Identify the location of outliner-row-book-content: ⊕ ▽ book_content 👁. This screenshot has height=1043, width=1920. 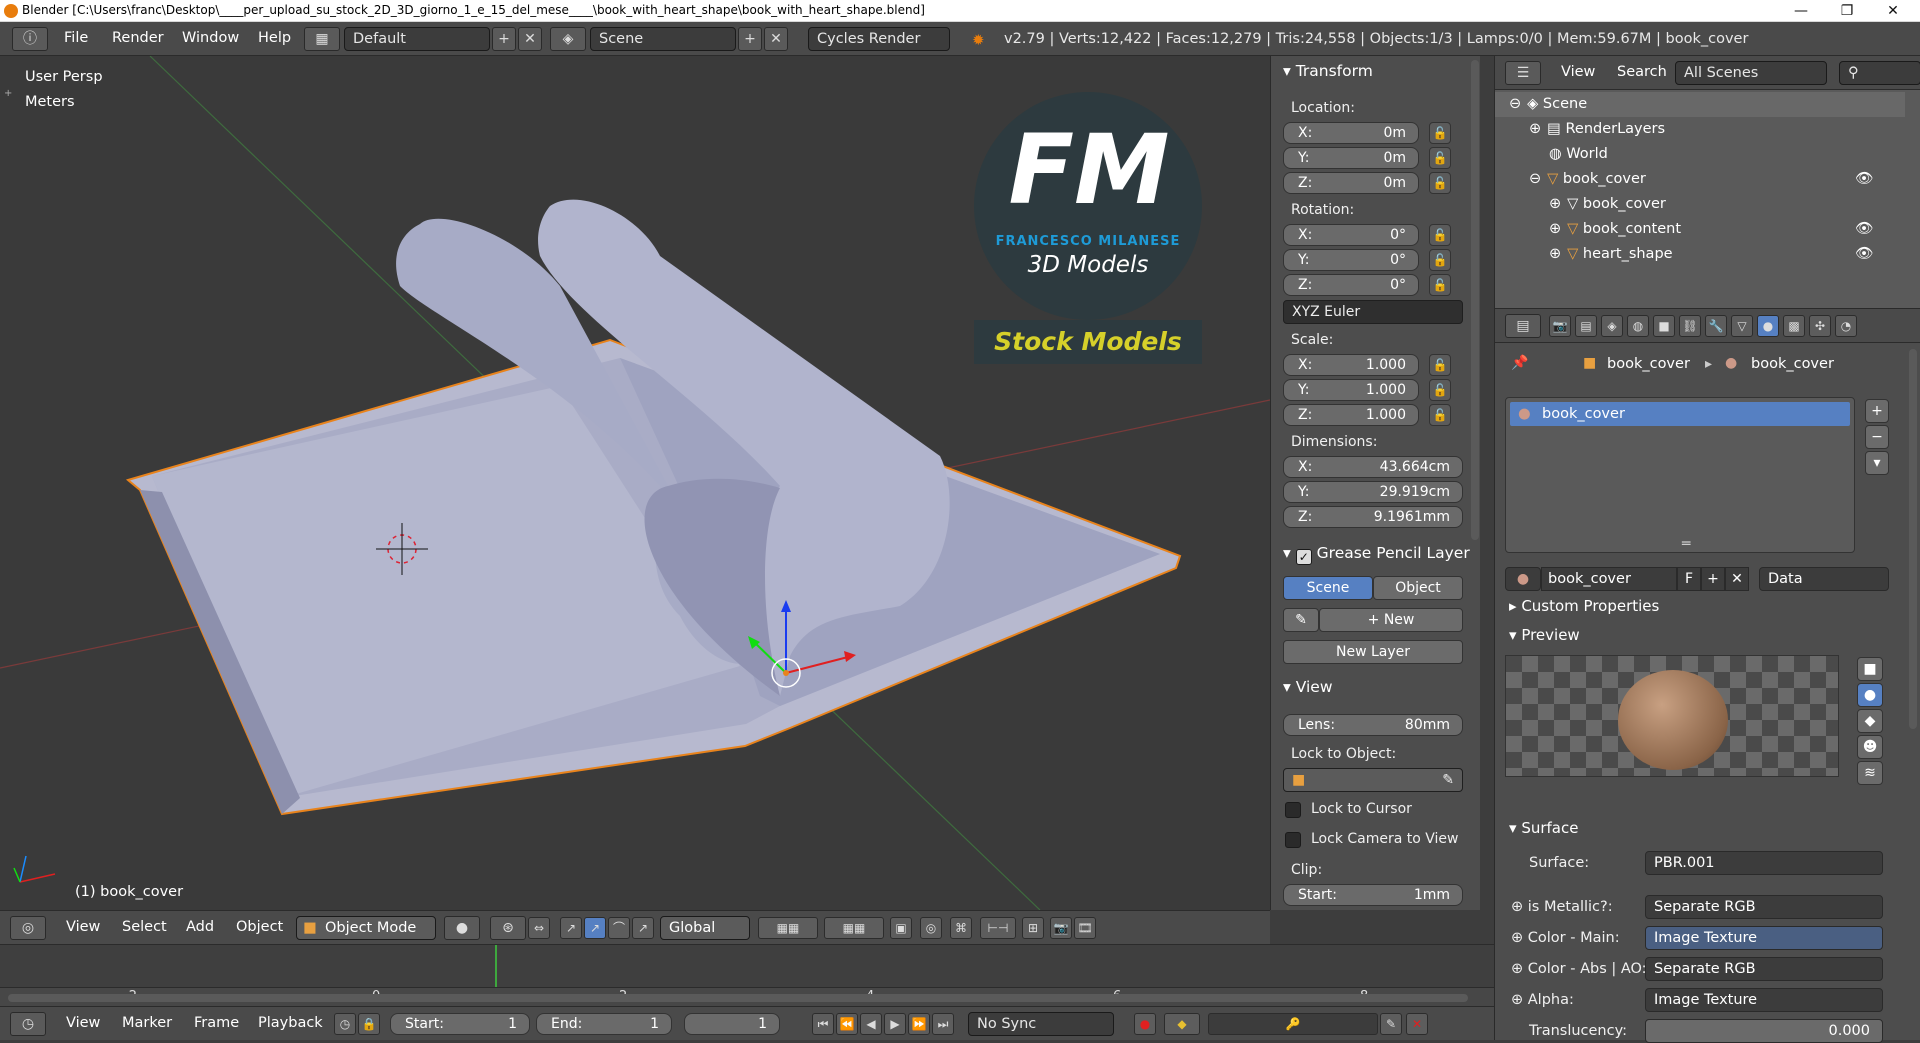
(1700, 229).